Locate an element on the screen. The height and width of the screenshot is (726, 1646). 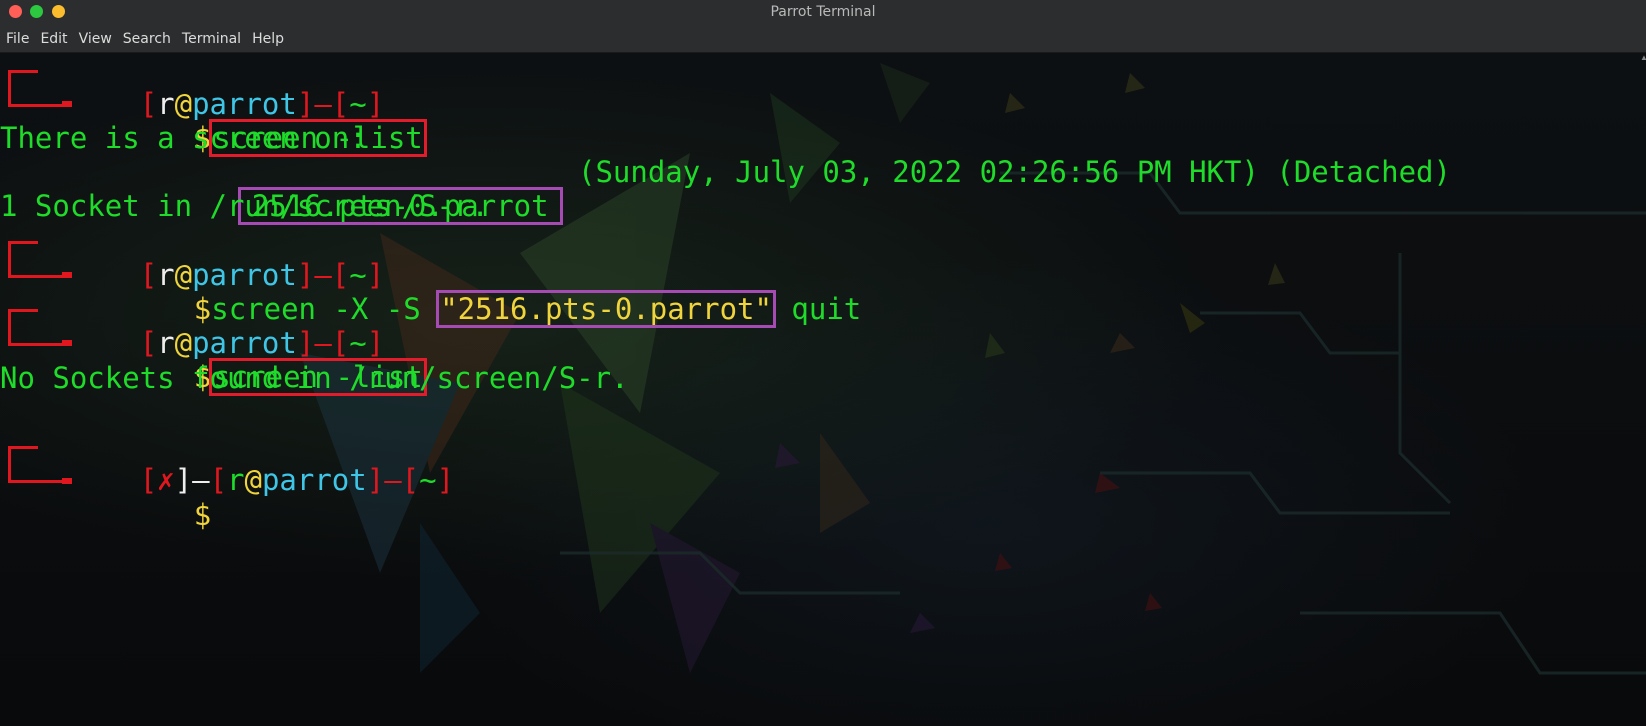
bracket-open: [ is located at coordinates (218, 480).